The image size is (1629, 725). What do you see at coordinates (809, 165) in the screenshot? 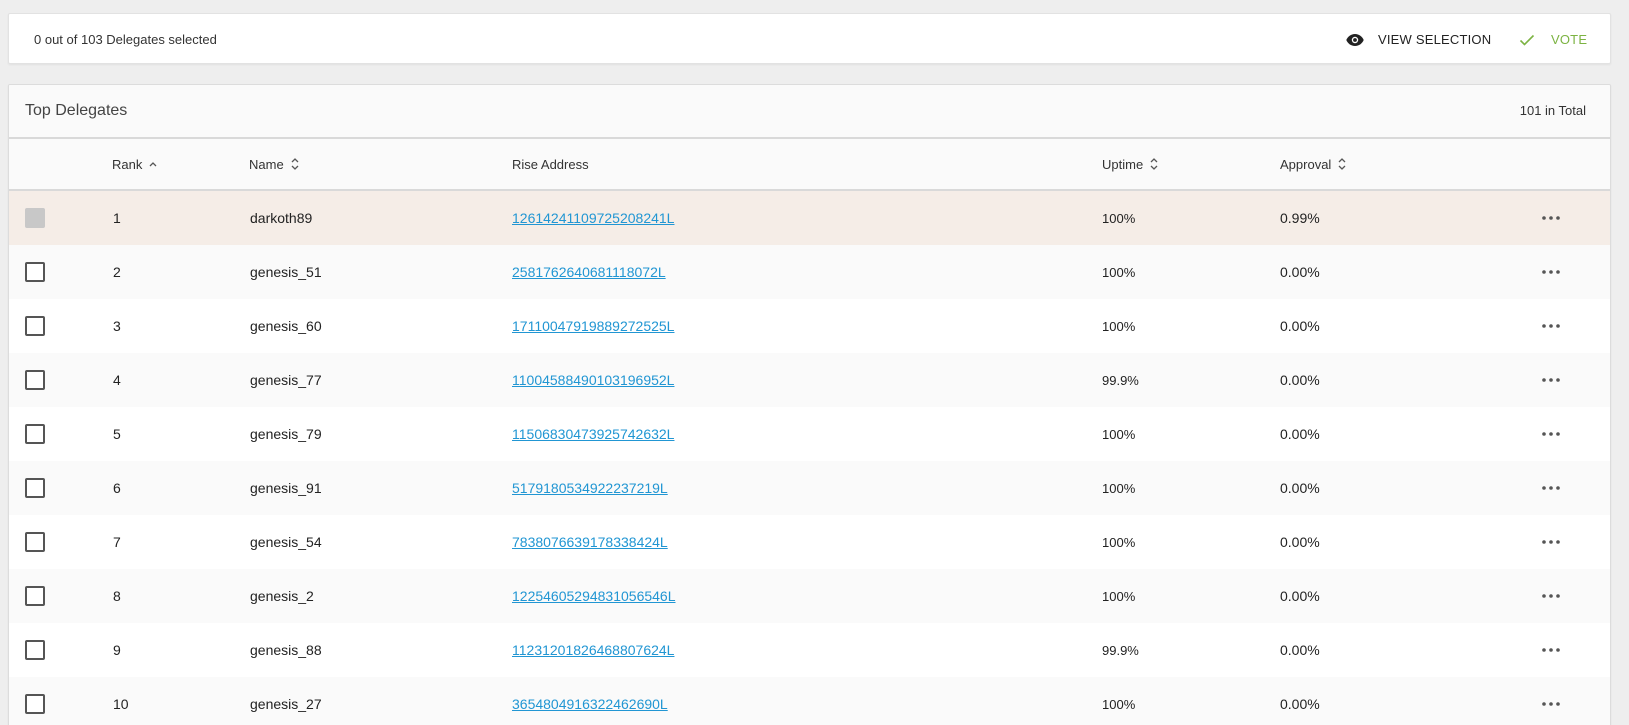
I see `table-header: Rank Name Rise Address Uptime Approval` at bounding box center [809, 165].